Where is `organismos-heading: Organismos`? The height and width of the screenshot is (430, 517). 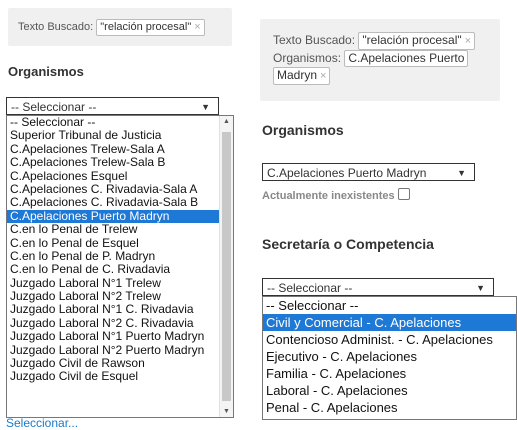 organismos-heading: Organismos is located at coordinates (46, 71).